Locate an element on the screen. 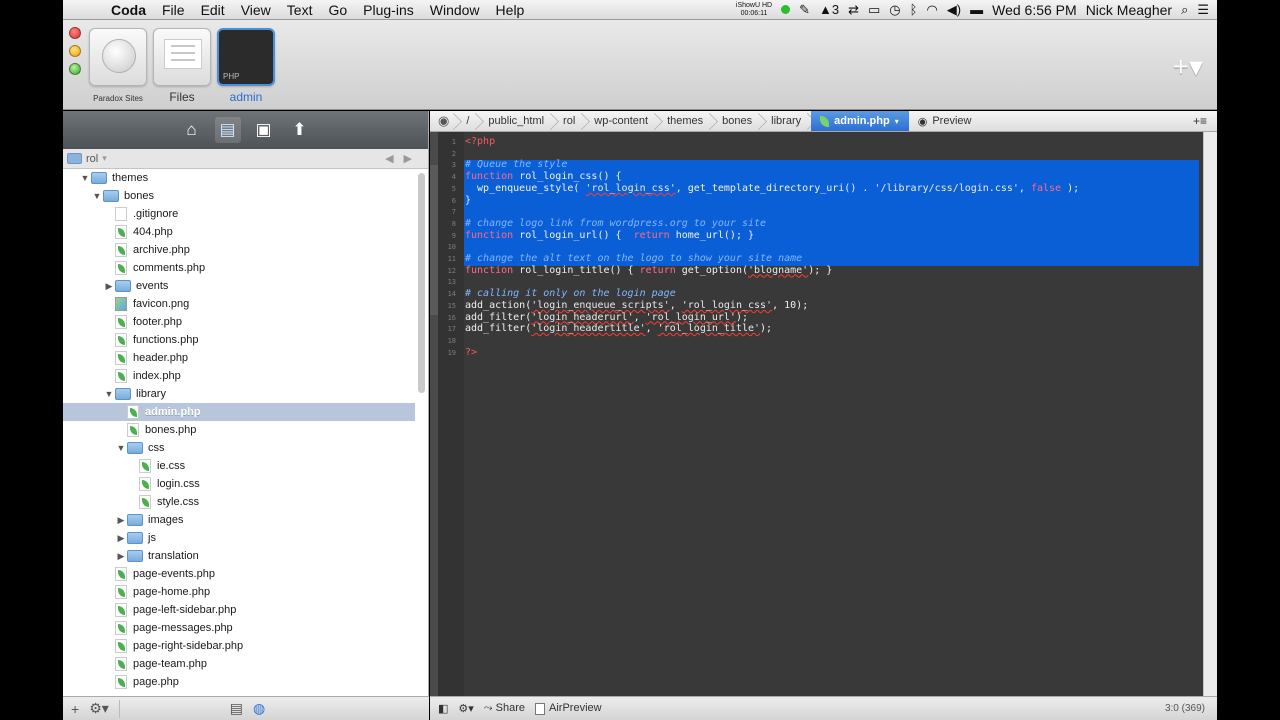 The image size is (1280, 720). volume-icon: ◀) is located at coordinates (954, 10).